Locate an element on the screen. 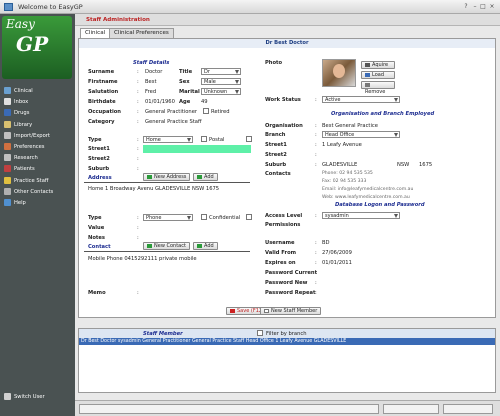  contact-list-item: Mobile Phone 0415292111 private mobile is located at coordinates (142, 259).